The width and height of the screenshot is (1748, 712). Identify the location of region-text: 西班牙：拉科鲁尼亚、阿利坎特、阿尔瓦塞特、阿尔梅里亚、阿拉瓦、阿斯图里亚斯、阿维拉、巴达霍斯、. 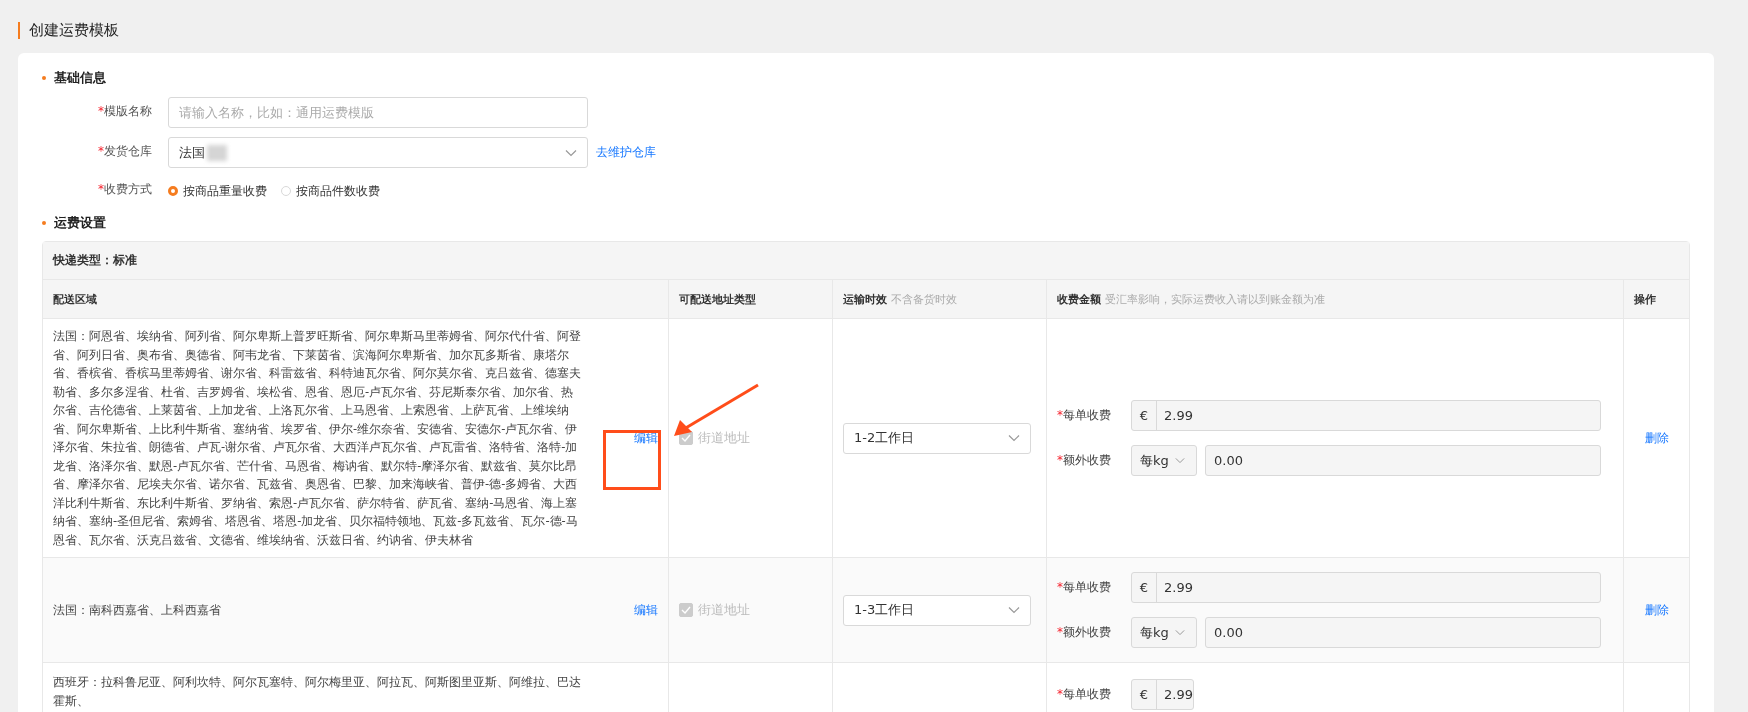
(317, 692).